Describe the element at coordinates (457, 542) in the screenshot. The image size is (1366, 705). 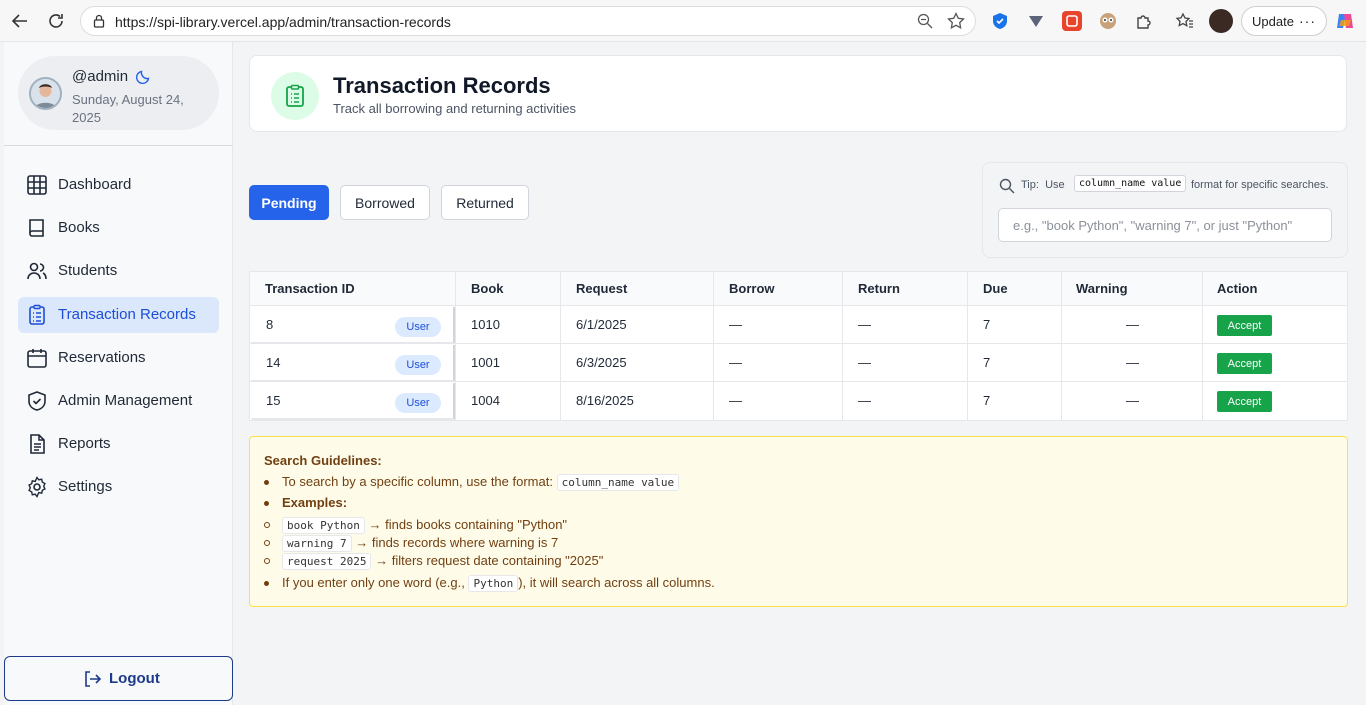
I see `example-text: → finds records where warning is 7` at that location.